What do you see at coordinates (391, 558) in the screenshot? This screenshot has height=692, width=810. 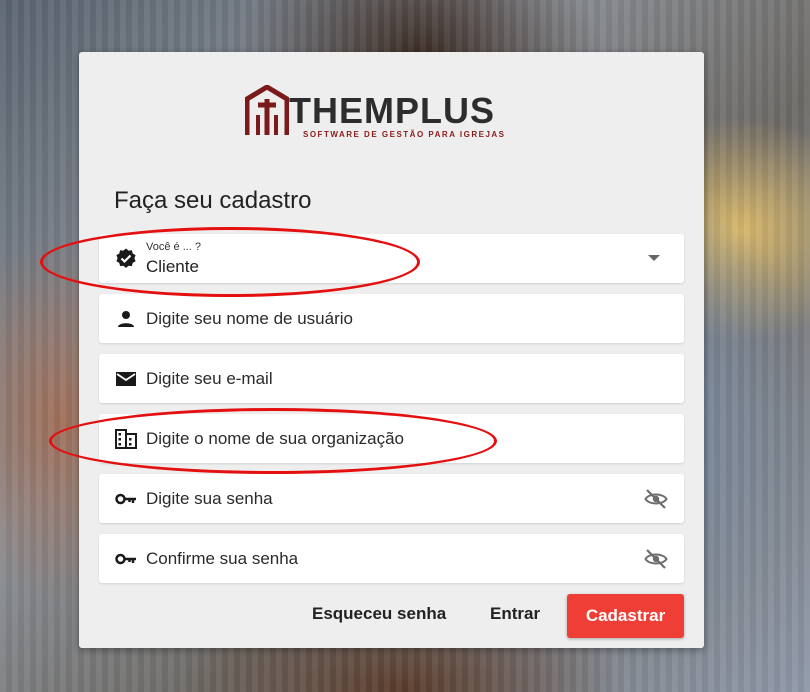 I see `confirm-password-field: Confirme sua senha` at bounding box center [391, 558].